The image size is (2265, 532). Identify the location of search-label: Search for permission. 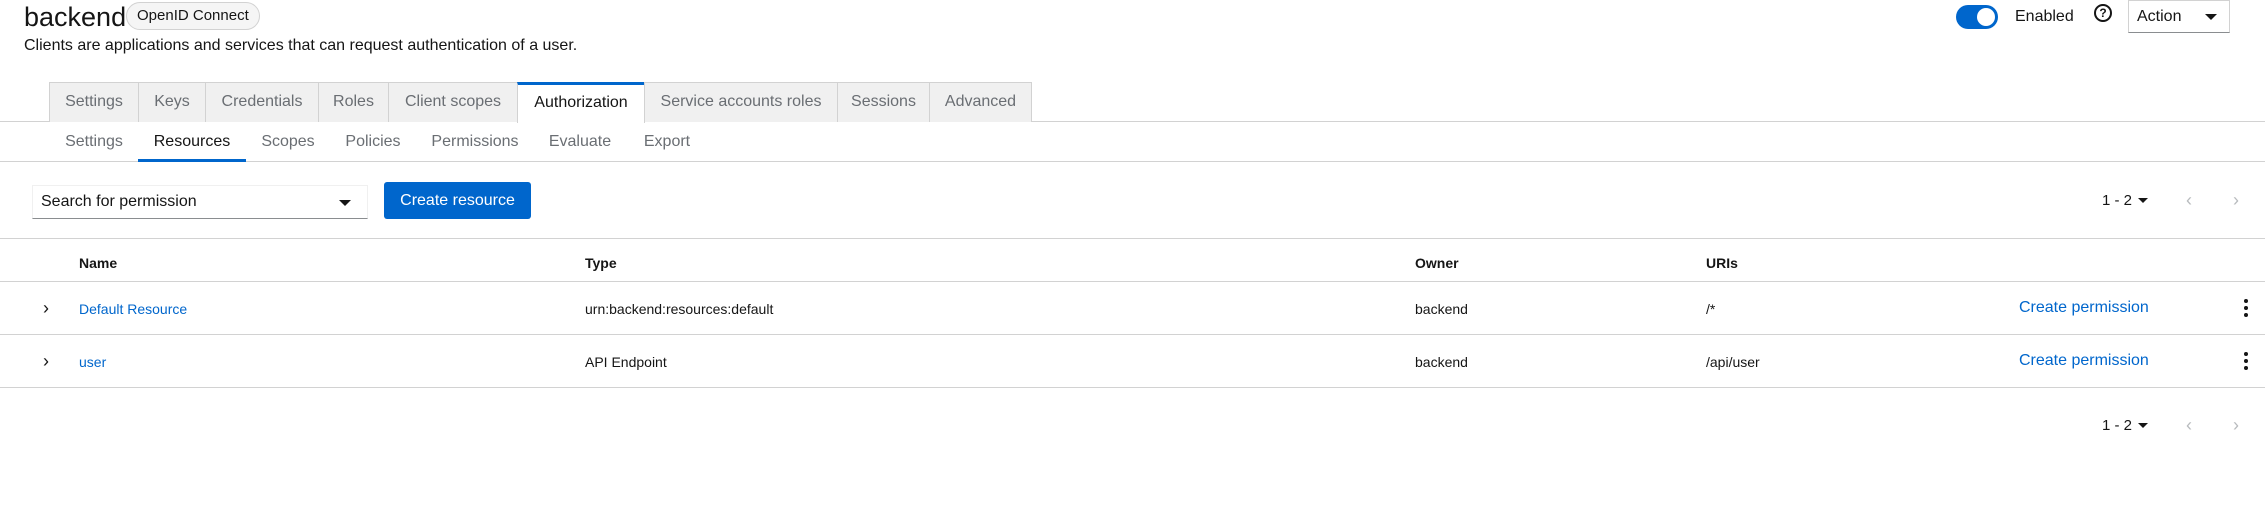
(119, 201).